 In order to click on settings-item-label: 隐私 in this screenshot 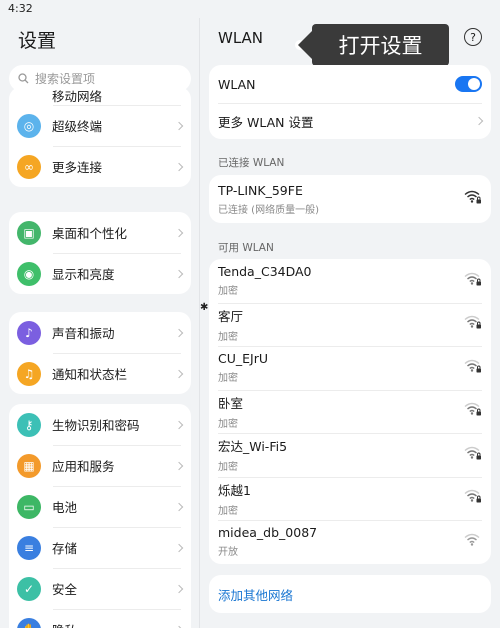, I will do `click(64, 624)`.